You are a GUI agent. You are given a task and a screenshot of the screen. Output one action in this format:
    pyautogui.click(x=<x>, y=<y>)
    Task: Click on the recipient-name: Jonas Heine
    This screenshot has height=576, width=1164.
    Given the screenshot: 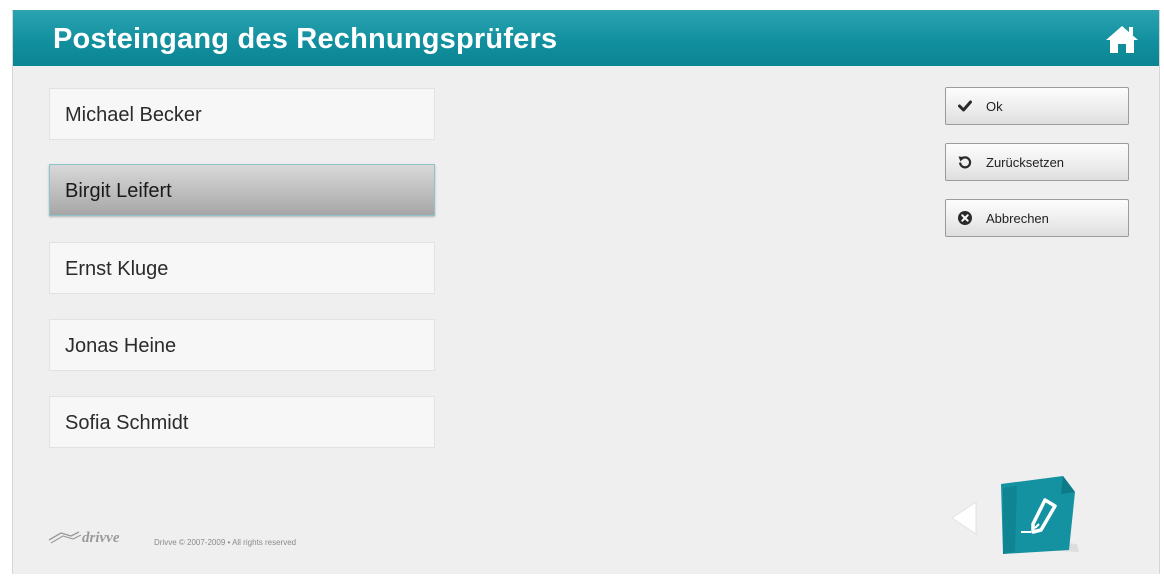 What is the action you would take?
    pyautogui.click(x=121, y=346)
    